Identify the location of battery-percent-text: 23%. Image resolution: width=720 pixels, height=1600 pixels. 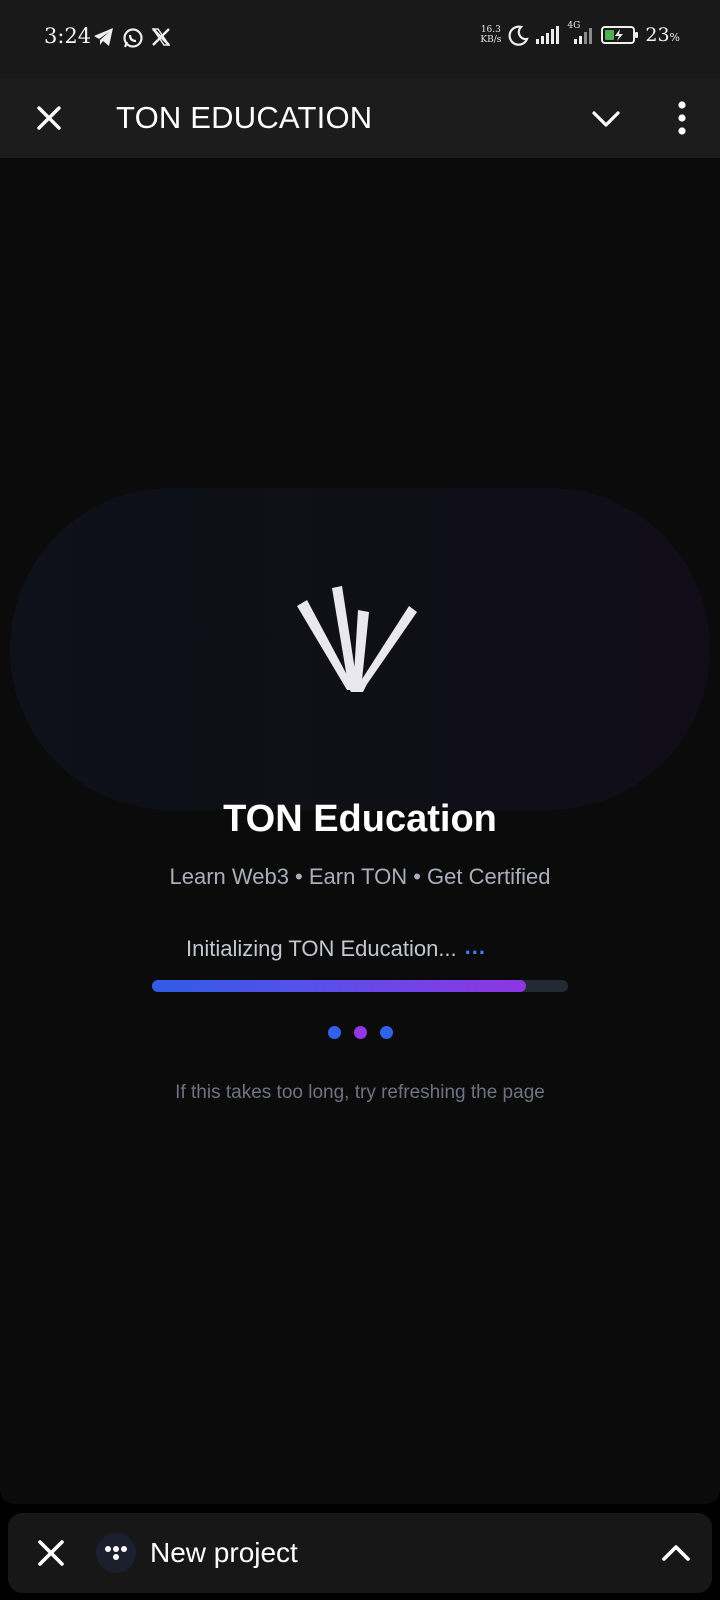
(662, 35).